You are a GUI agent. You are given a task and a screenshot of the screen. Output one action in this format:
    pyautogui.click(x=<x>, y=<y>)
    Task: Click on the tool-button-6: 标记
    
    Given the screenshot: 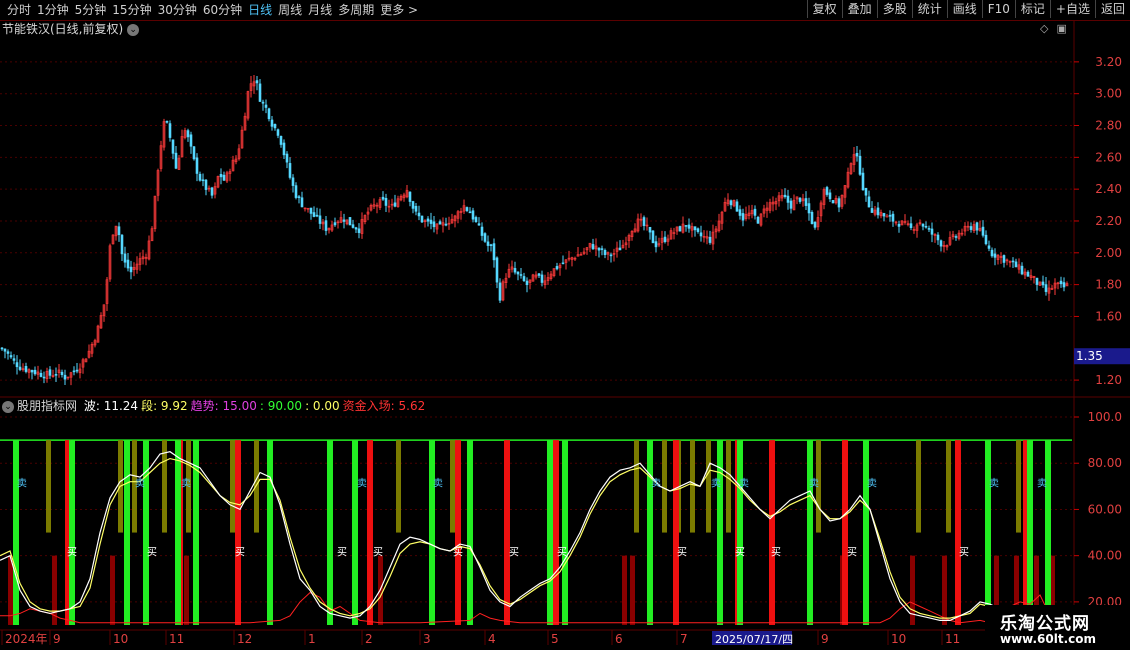 What is the action you would take?
    pyautogui.click(x=1032, y=9)
    